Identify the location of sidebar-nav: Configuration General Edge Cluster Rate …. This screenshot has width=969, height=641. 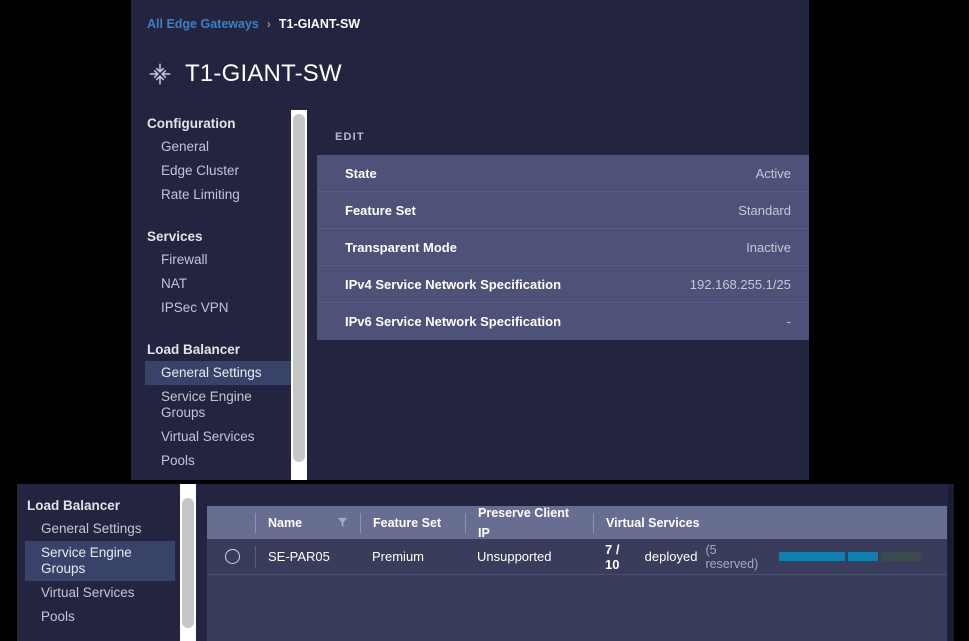
(218, 292).